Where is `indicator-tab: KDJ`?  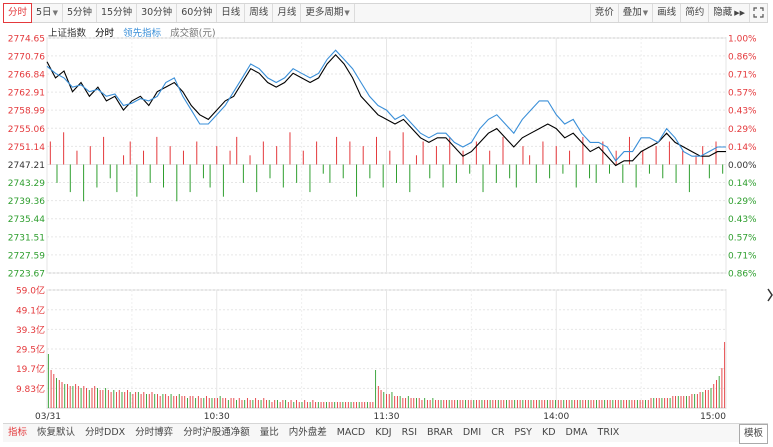
indicator-tab: KDJ is located at coordinates (383, 433).